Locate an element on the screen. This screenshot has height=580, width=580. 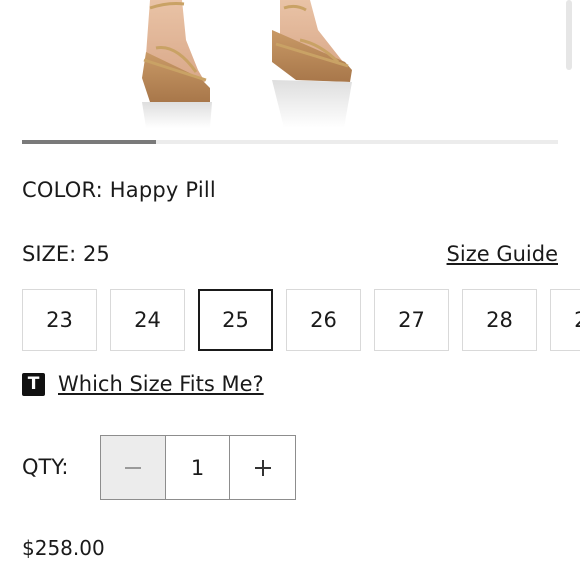
color-label: COLOR: is located at coordinates (62, 190).